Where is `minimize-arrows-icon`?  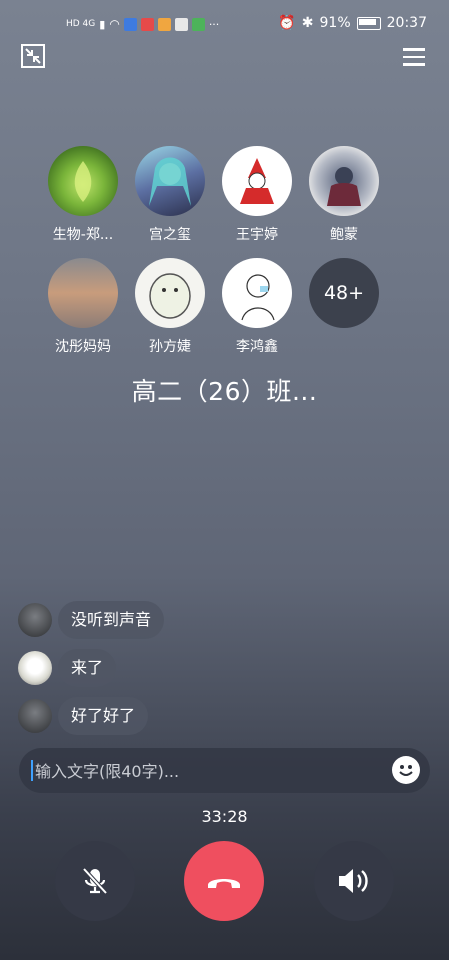 minimize-arrows-icon is located at coordinates (33, 56).